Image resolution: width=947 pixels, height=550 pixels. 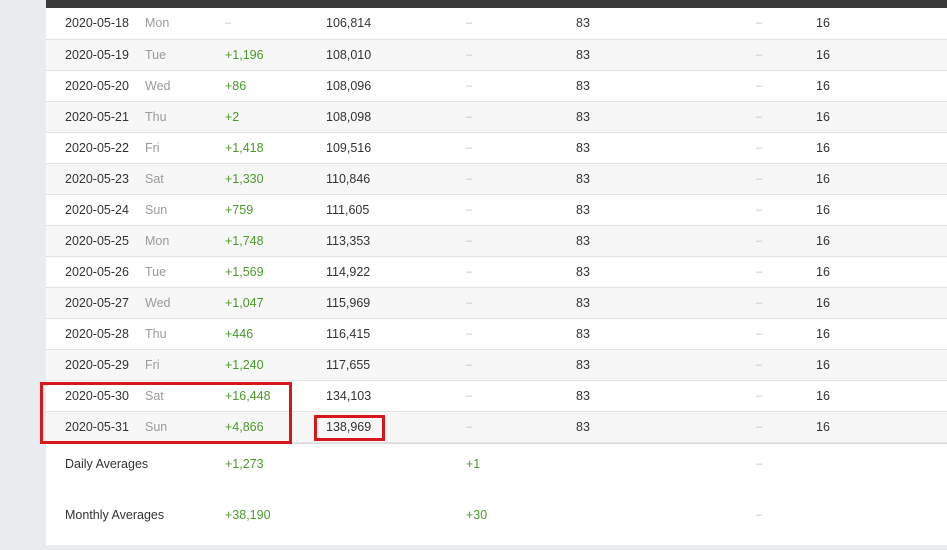 I want to click on date-cell: 2020-05-23, so click(x=97, y=179).